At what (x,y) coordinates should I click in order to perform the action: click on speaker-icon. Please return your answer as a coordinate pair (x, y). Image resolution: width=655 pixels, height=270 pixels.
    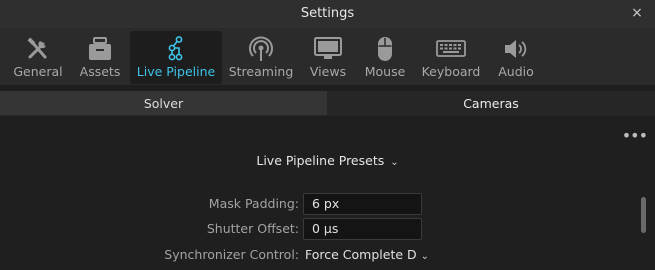
    Looking at the image, I should click on (516, 49).